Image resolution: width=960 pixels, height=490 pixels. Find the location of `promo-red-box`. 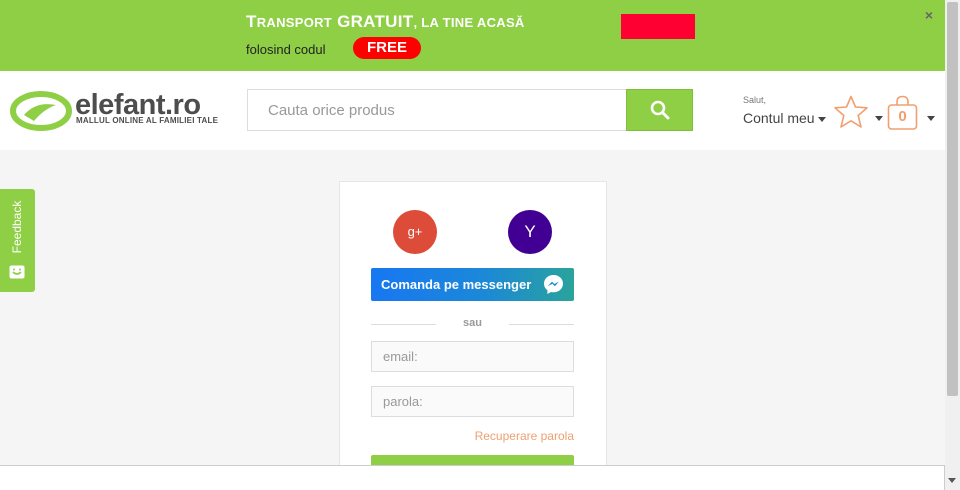

promo-red-box is located at coordinates (658, 26).